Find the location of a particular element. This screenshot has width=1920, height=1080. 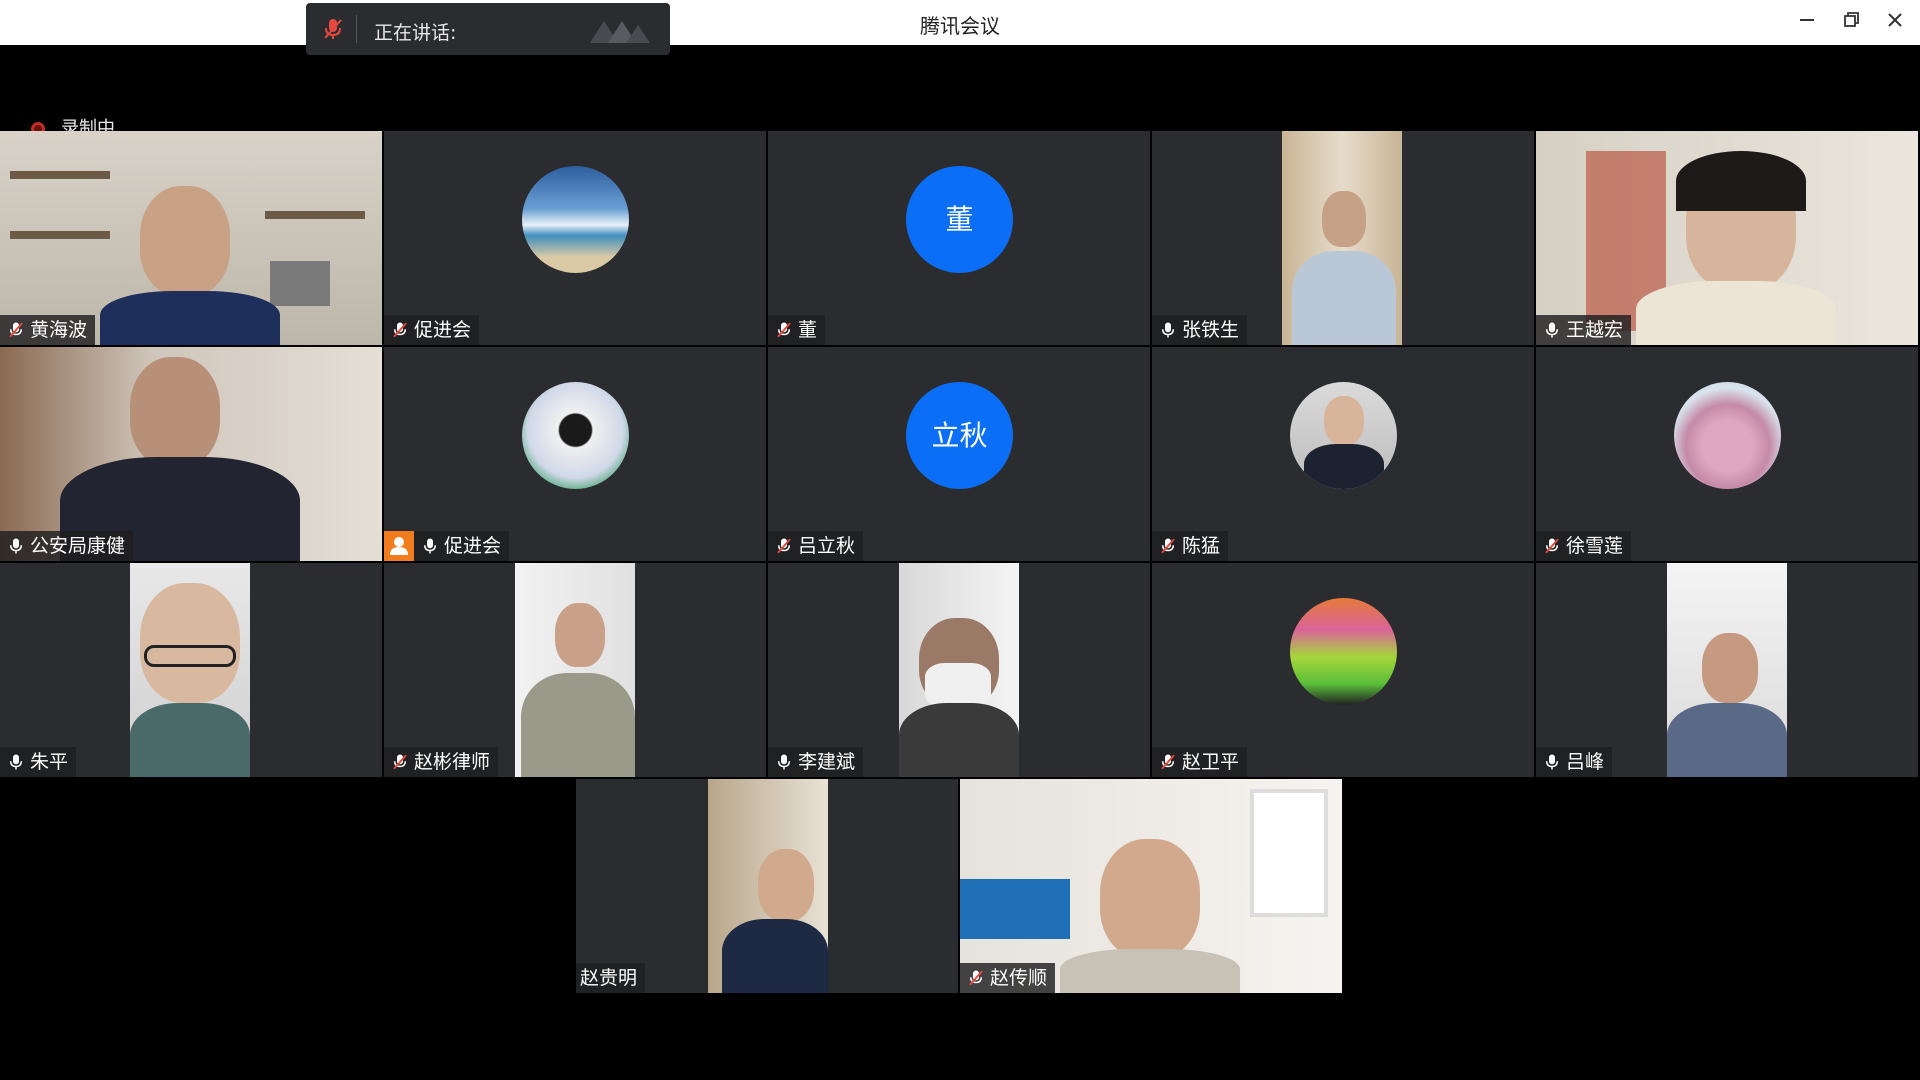

participant-name-tag: 吕峰 is located at coordinates (1574, 762).